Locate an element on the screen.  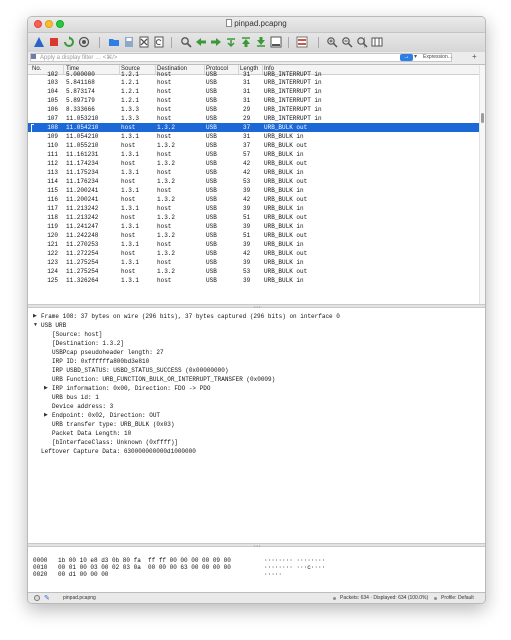
restart-capture-button is located at coordinates (69, 42).